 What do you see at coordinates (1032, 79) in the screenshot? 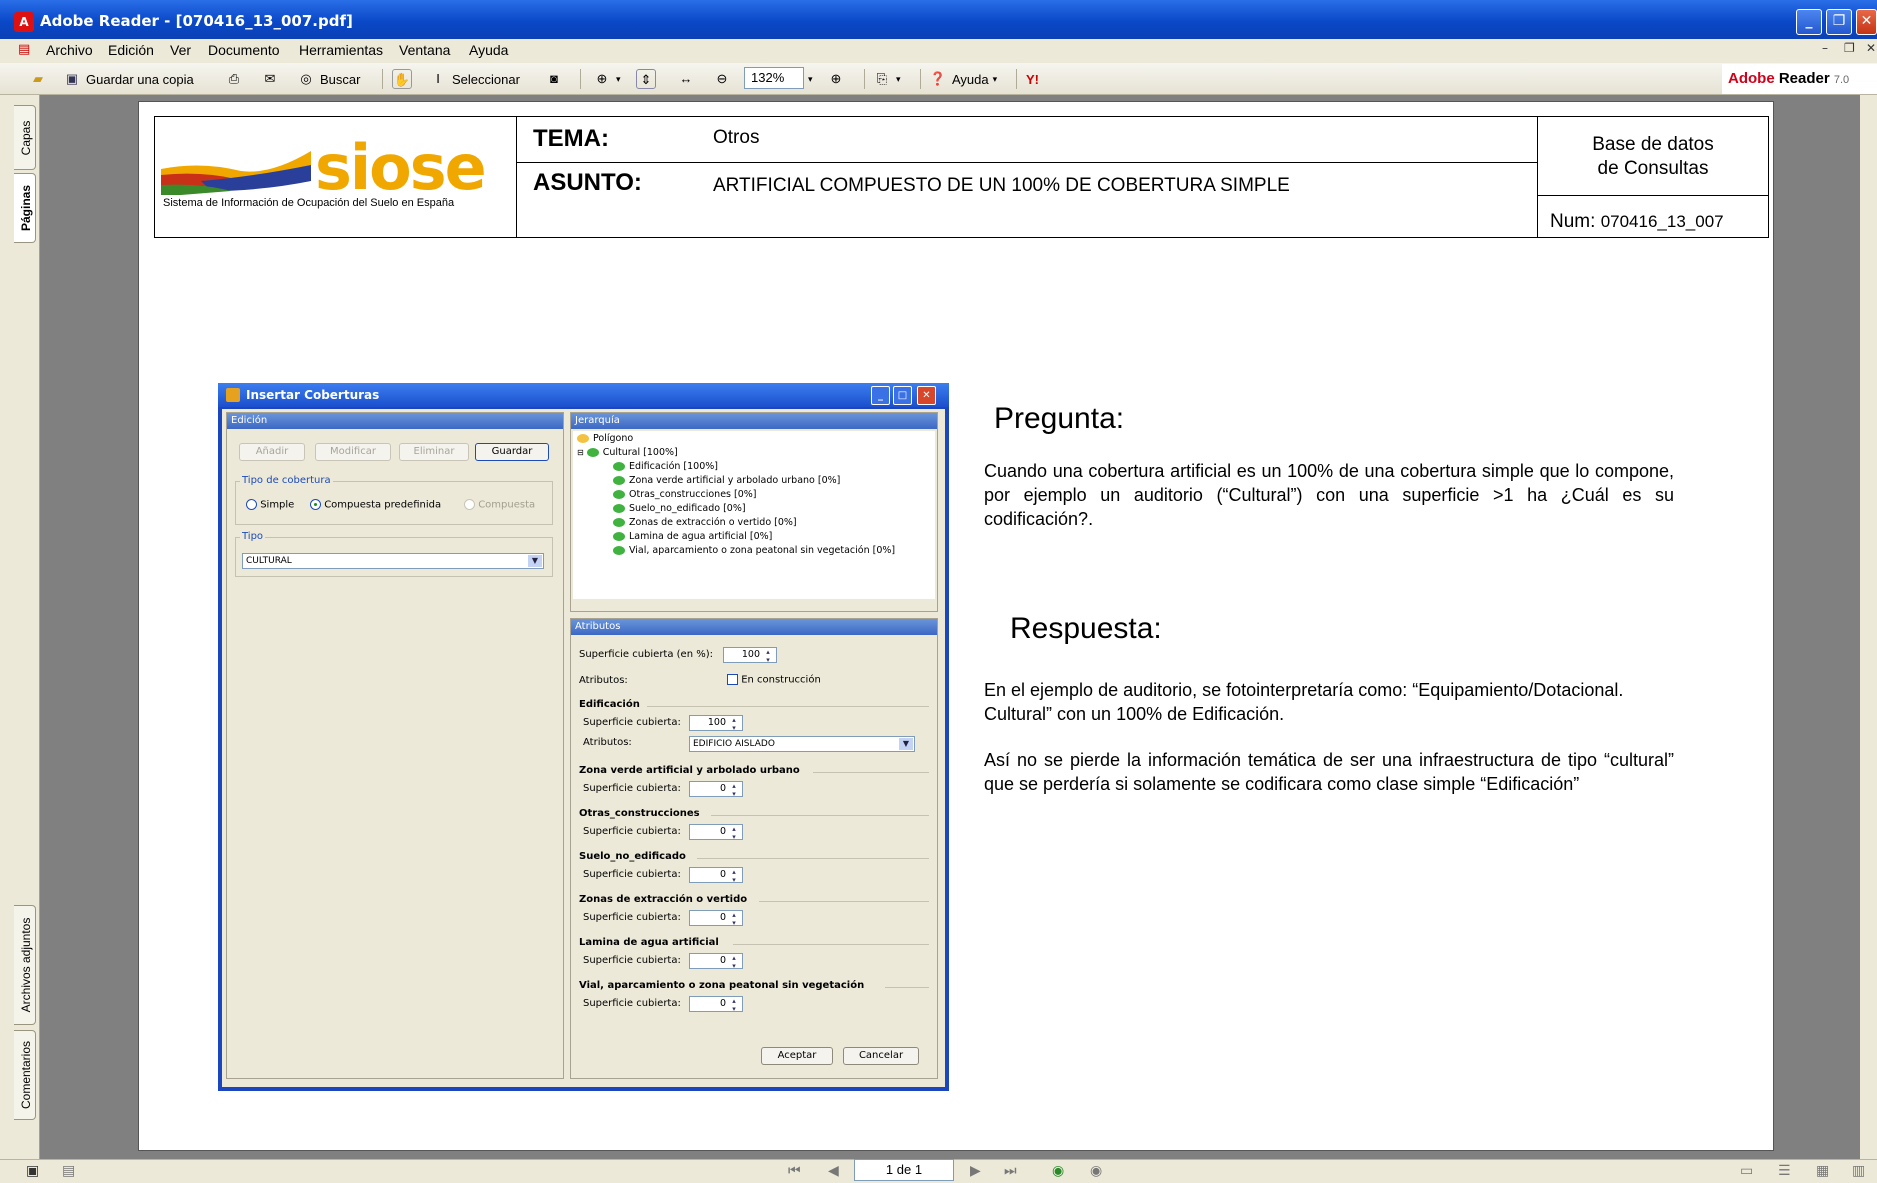
I see `yahoo-toolbar-button: Y!` at bounding box center [1032, 79].